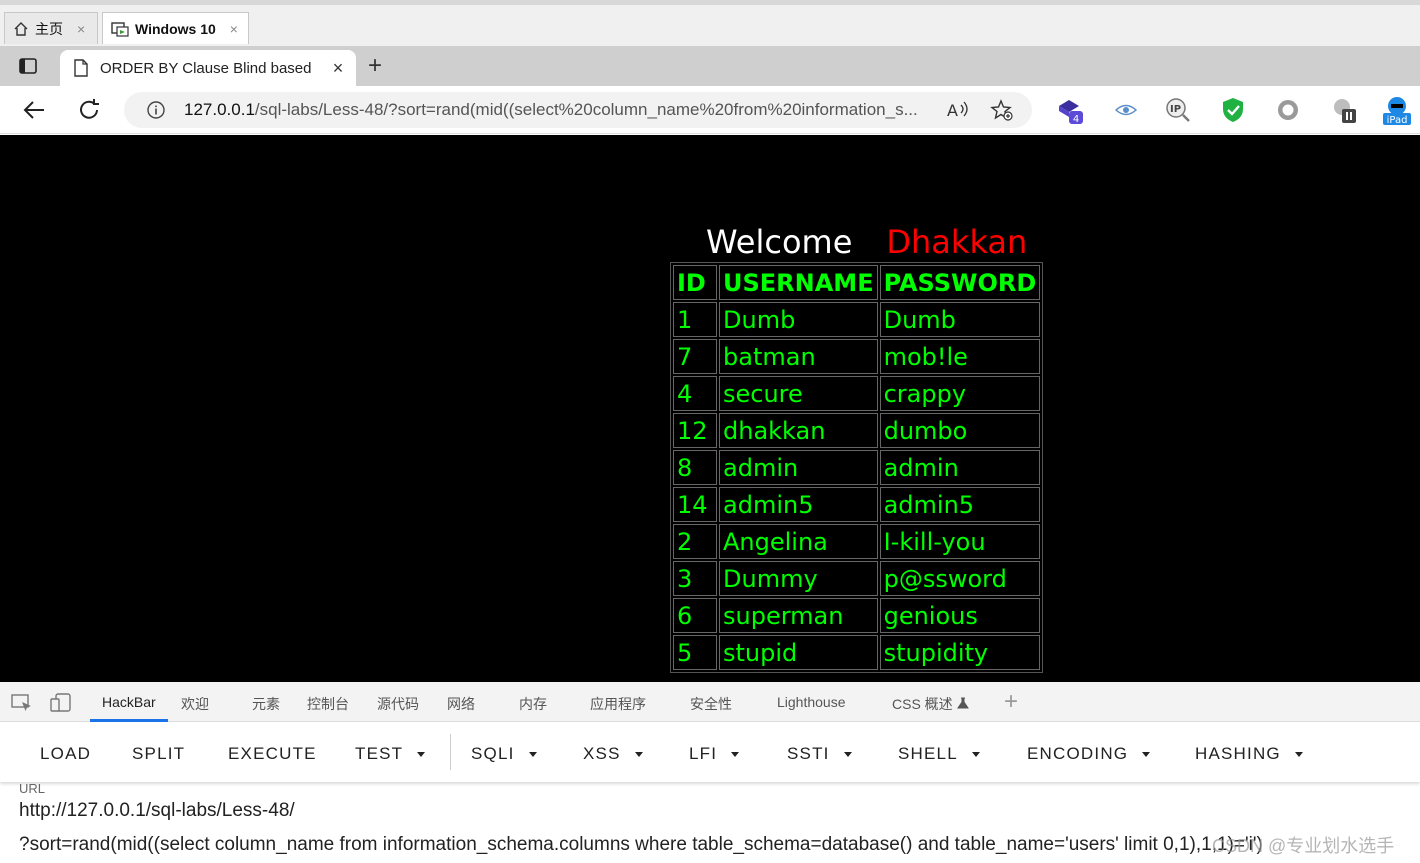  I want to click on tab-hackbar: HackBar, so click(129, 702).